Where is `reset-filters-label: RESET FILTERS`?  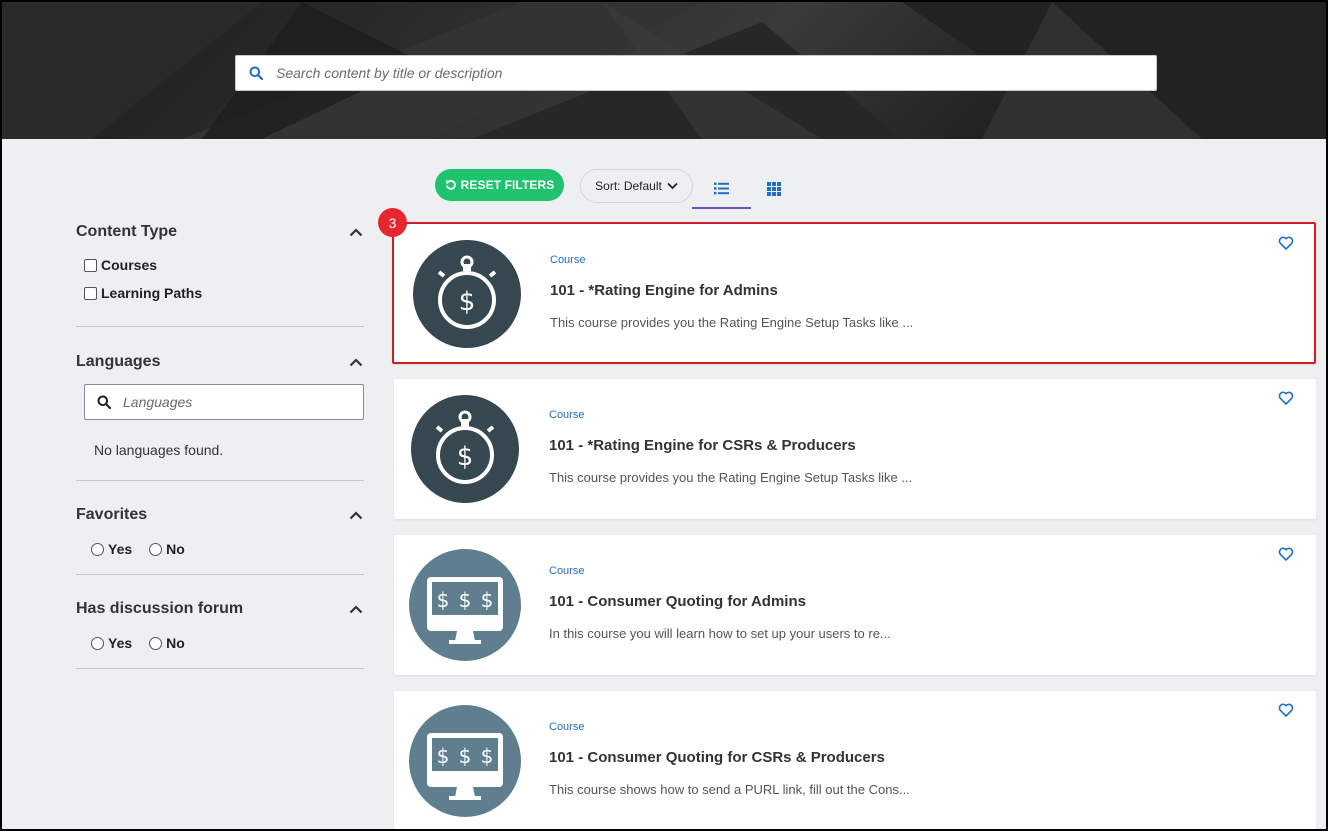 reset-filters-label: RESET FILTERS is located at coordinates (507, 185).